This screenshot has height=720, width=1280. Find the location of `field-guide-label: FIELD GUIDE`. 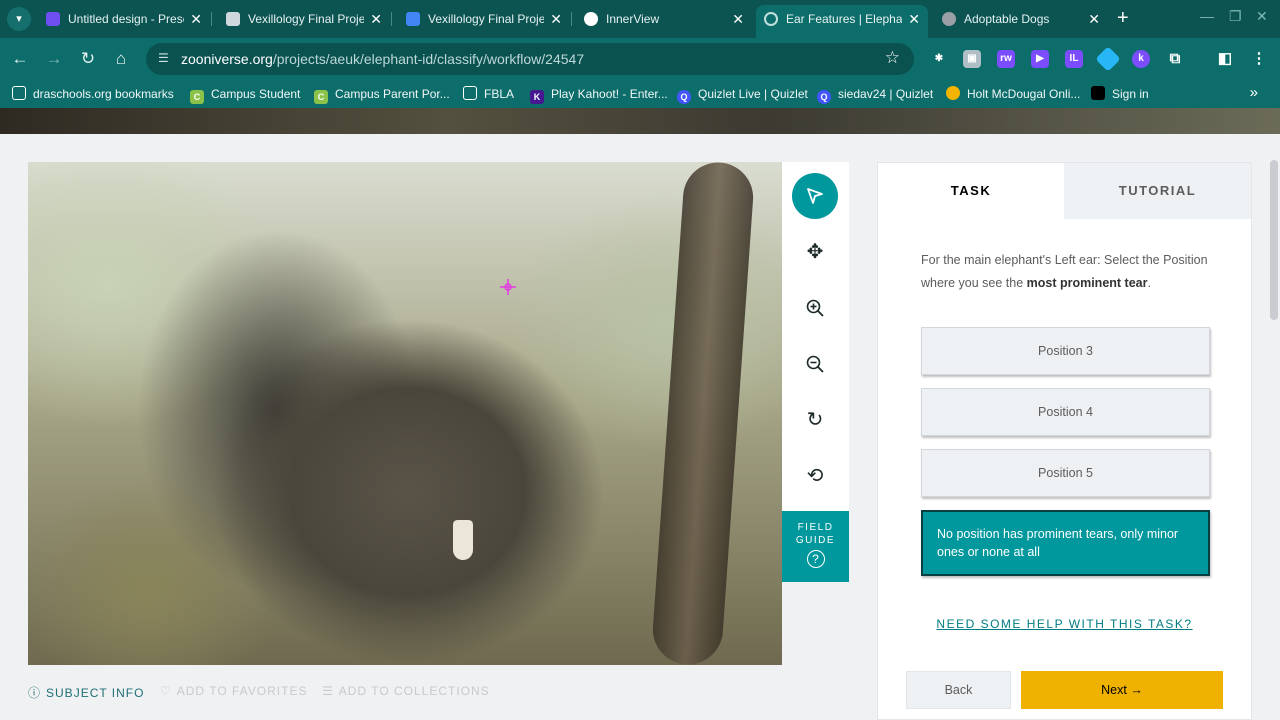

field-guide-label: FIELD GUIDE is located at coordinates (815, 534).